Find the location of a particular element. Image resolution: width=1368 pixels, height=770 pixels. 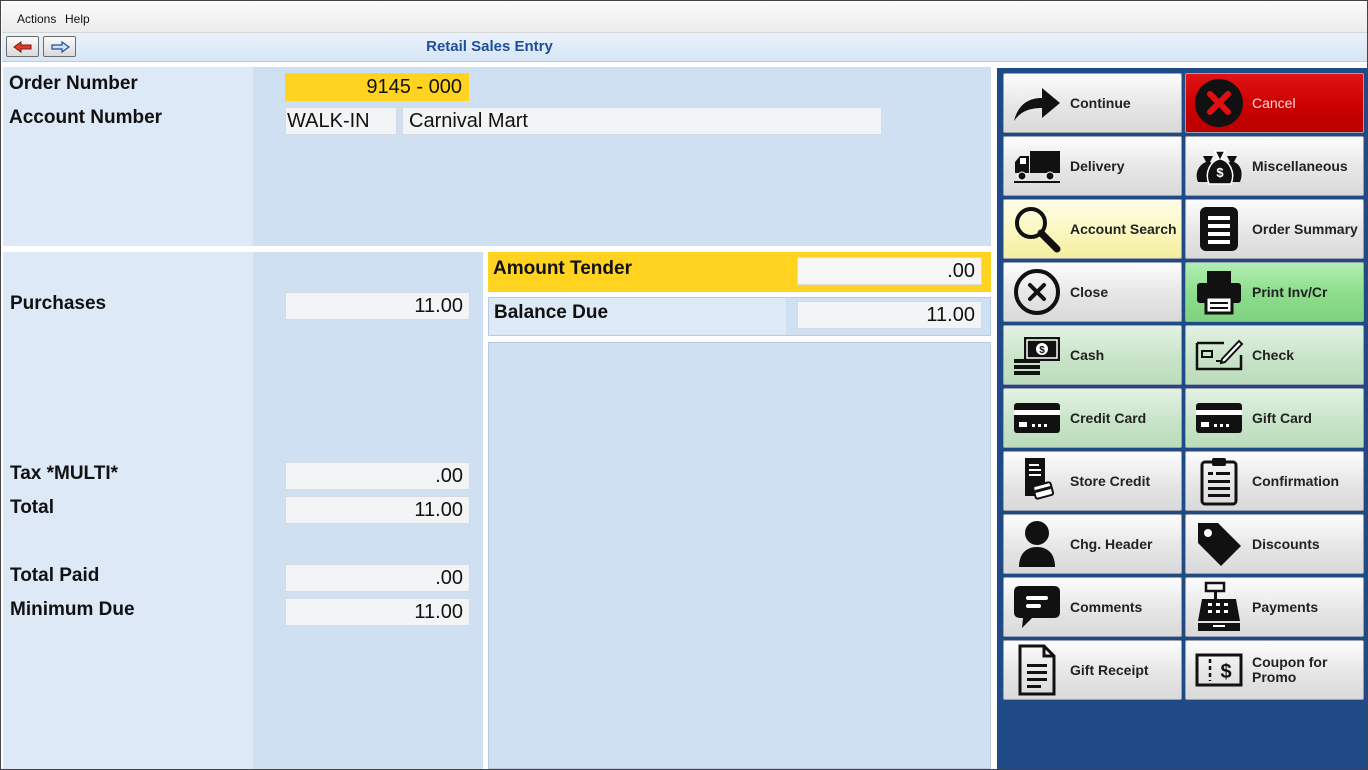

purchases-label: Purchases is located at coordinates (58, 303).